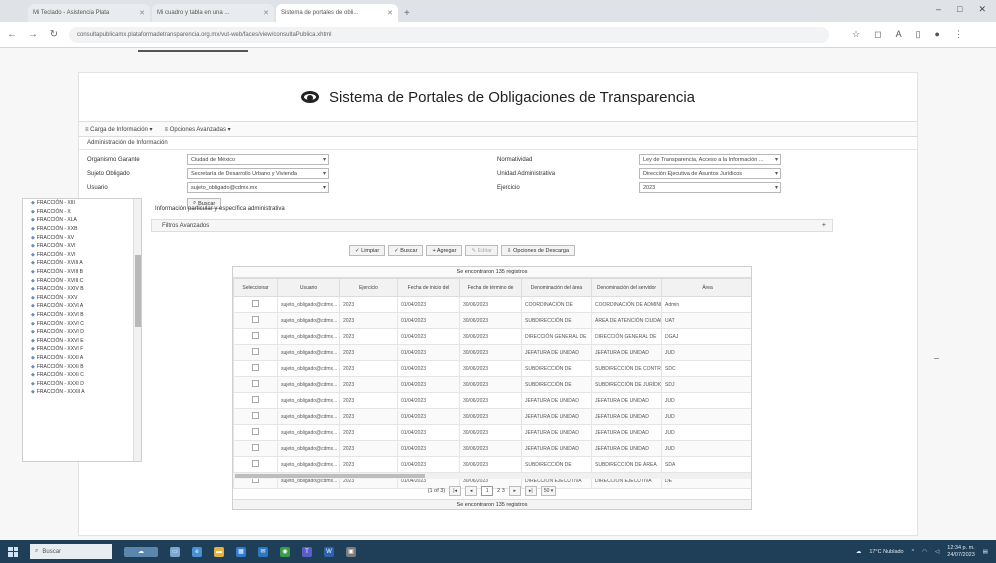 The height and width of the screenshot is (563, 996). Describe the element at coordinates (337, 13) in the screenshot. I see `browser-tab-active: Sistema de portales de obli... ✕` at that location.